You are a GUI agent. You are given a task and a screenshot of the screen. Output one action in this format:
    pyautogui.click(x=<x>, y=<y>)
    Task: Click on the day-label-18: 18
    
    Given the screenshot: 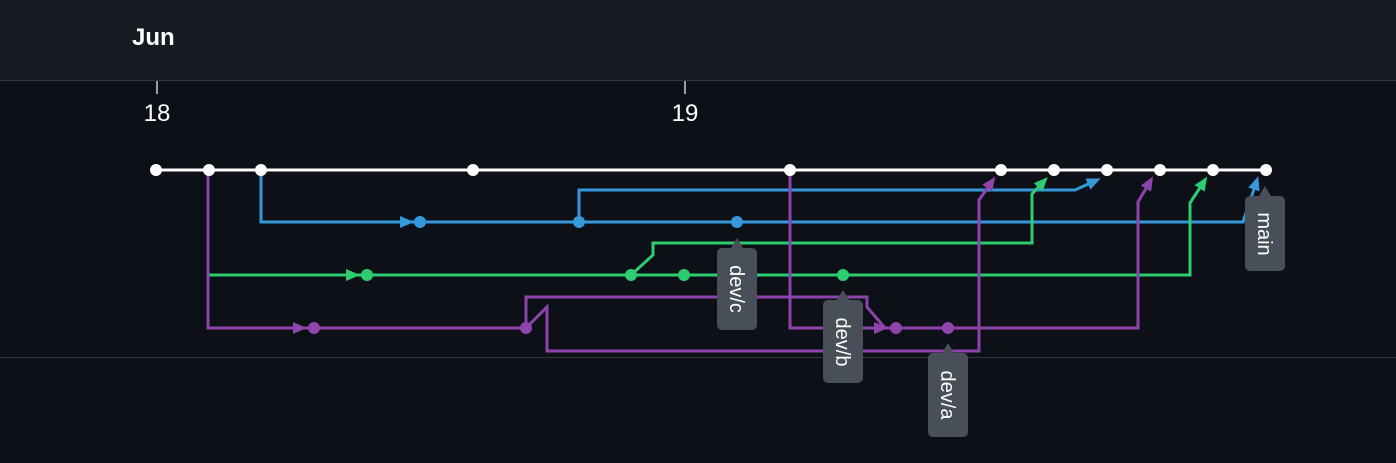 What is the action you would take?
    pyautogui.click(x=157, y=113)
    